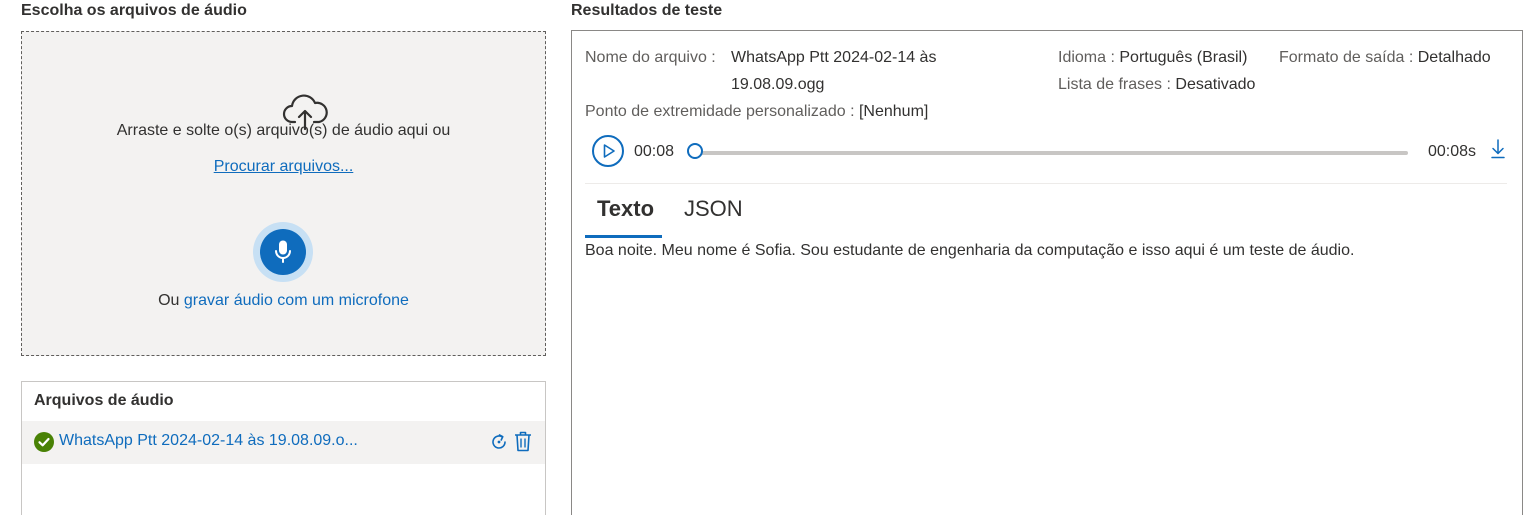 The height and width of the screenshot is (515, 1537). What do you see at coordinates (1114, 84) in the screenshot?
I see `phrase-list-label: Lista de frases :` at bounding box center [1114, 84].